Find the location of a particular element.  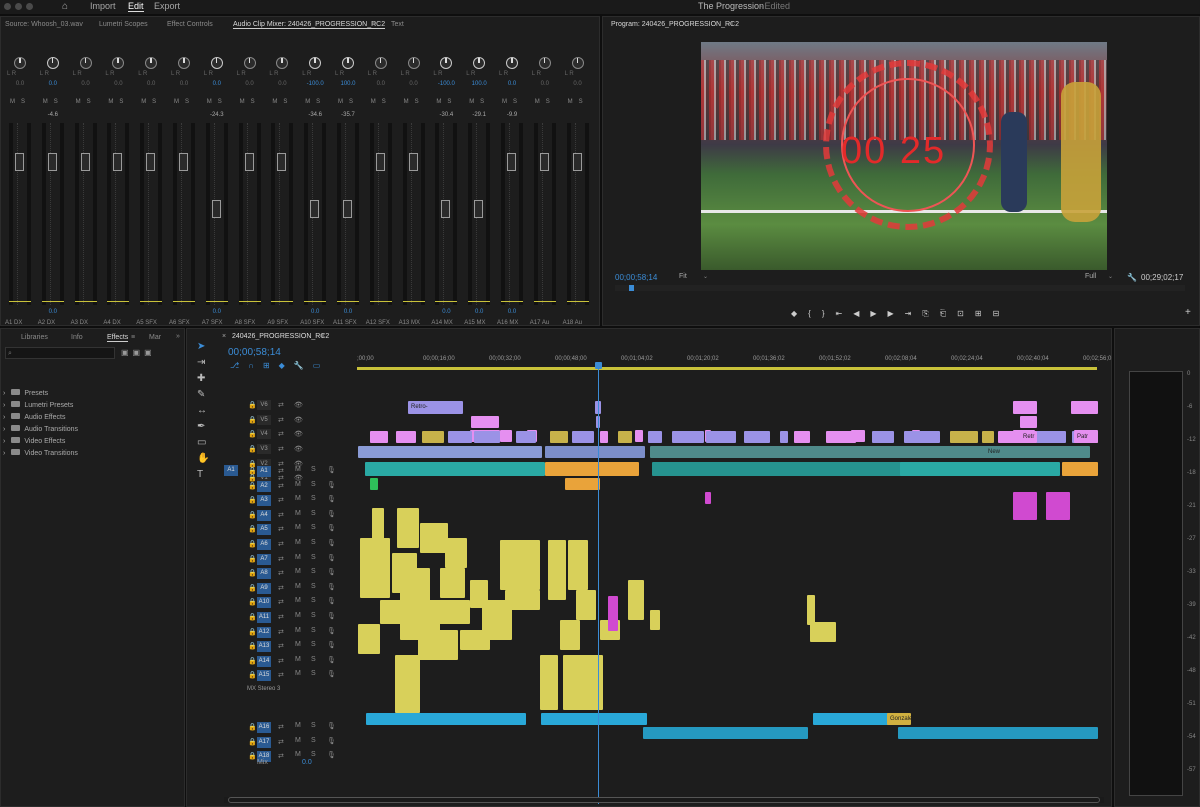

close-icon: × is located at coordinates (224, 336).